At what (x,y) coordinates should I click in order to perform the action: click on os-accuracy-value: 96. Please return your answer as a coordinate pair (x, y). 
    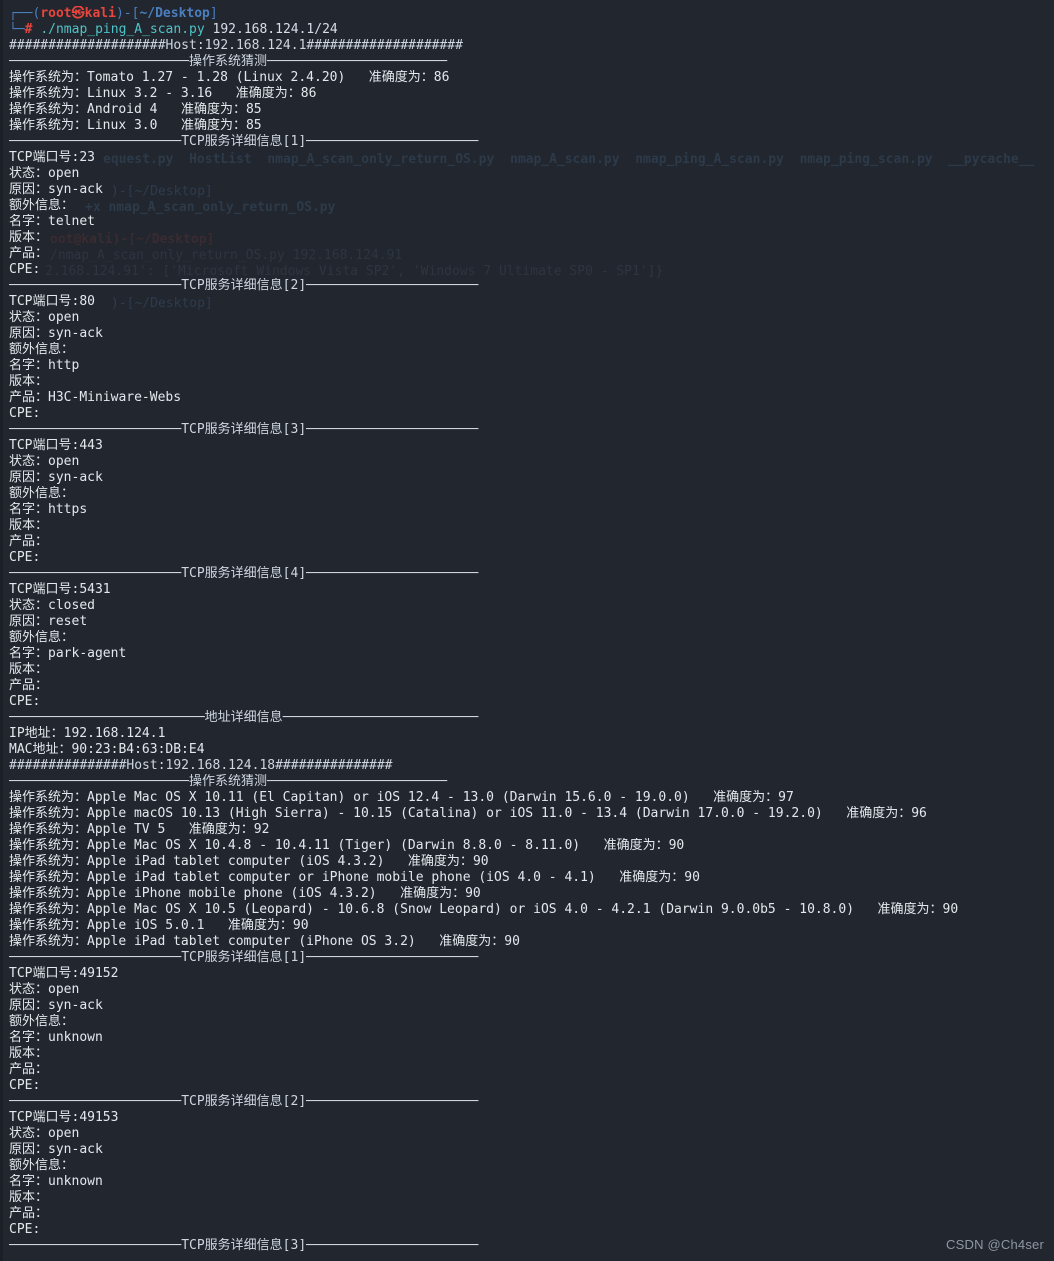
    Looking at the image, I should click on (919, 813).